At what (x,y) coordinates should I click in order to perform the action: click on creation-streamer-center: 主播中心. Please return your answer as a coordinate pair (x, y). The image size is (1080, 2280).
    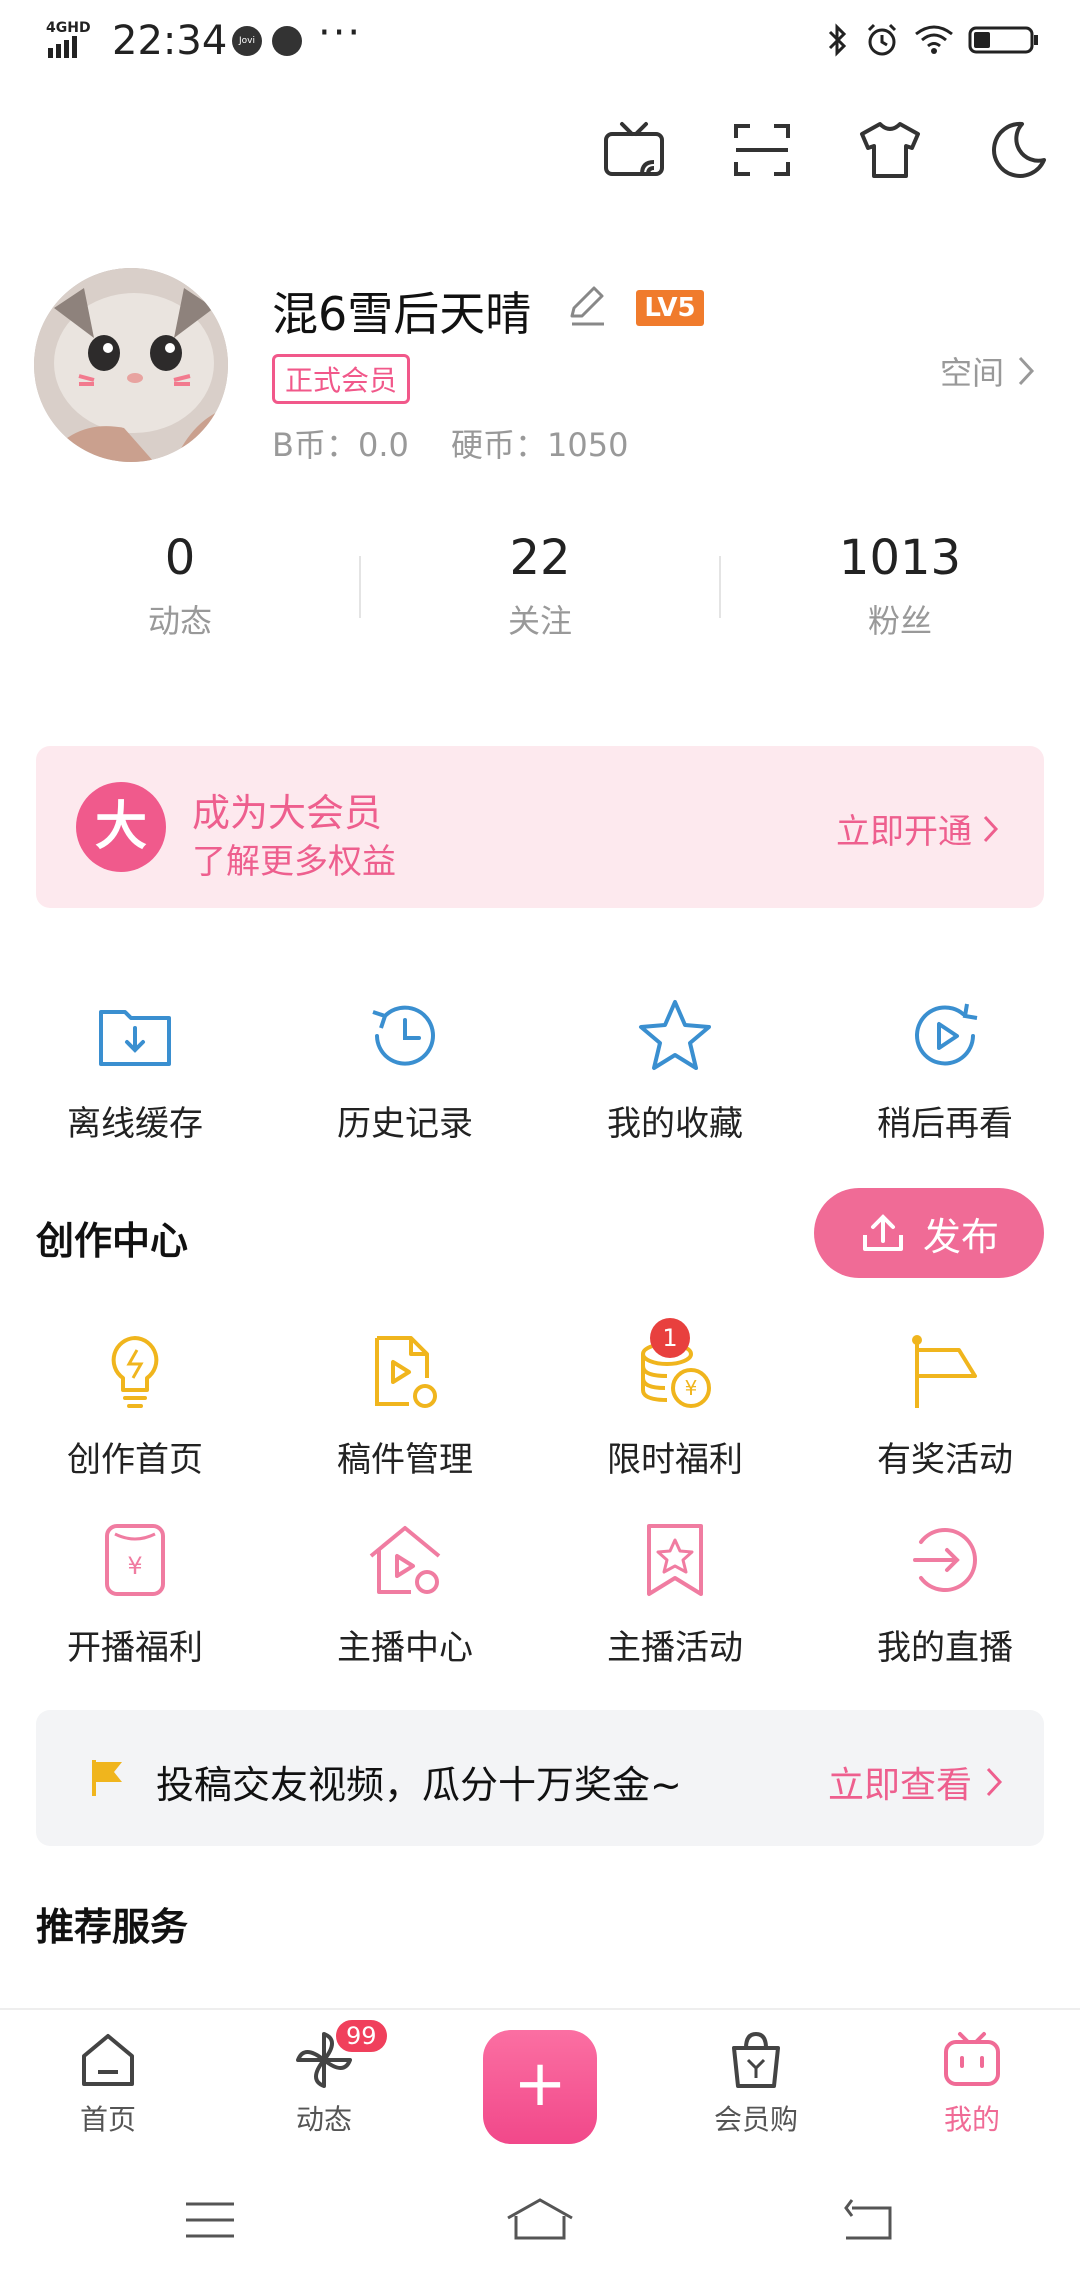
    Looking at the image, I should click on (405, 1594).